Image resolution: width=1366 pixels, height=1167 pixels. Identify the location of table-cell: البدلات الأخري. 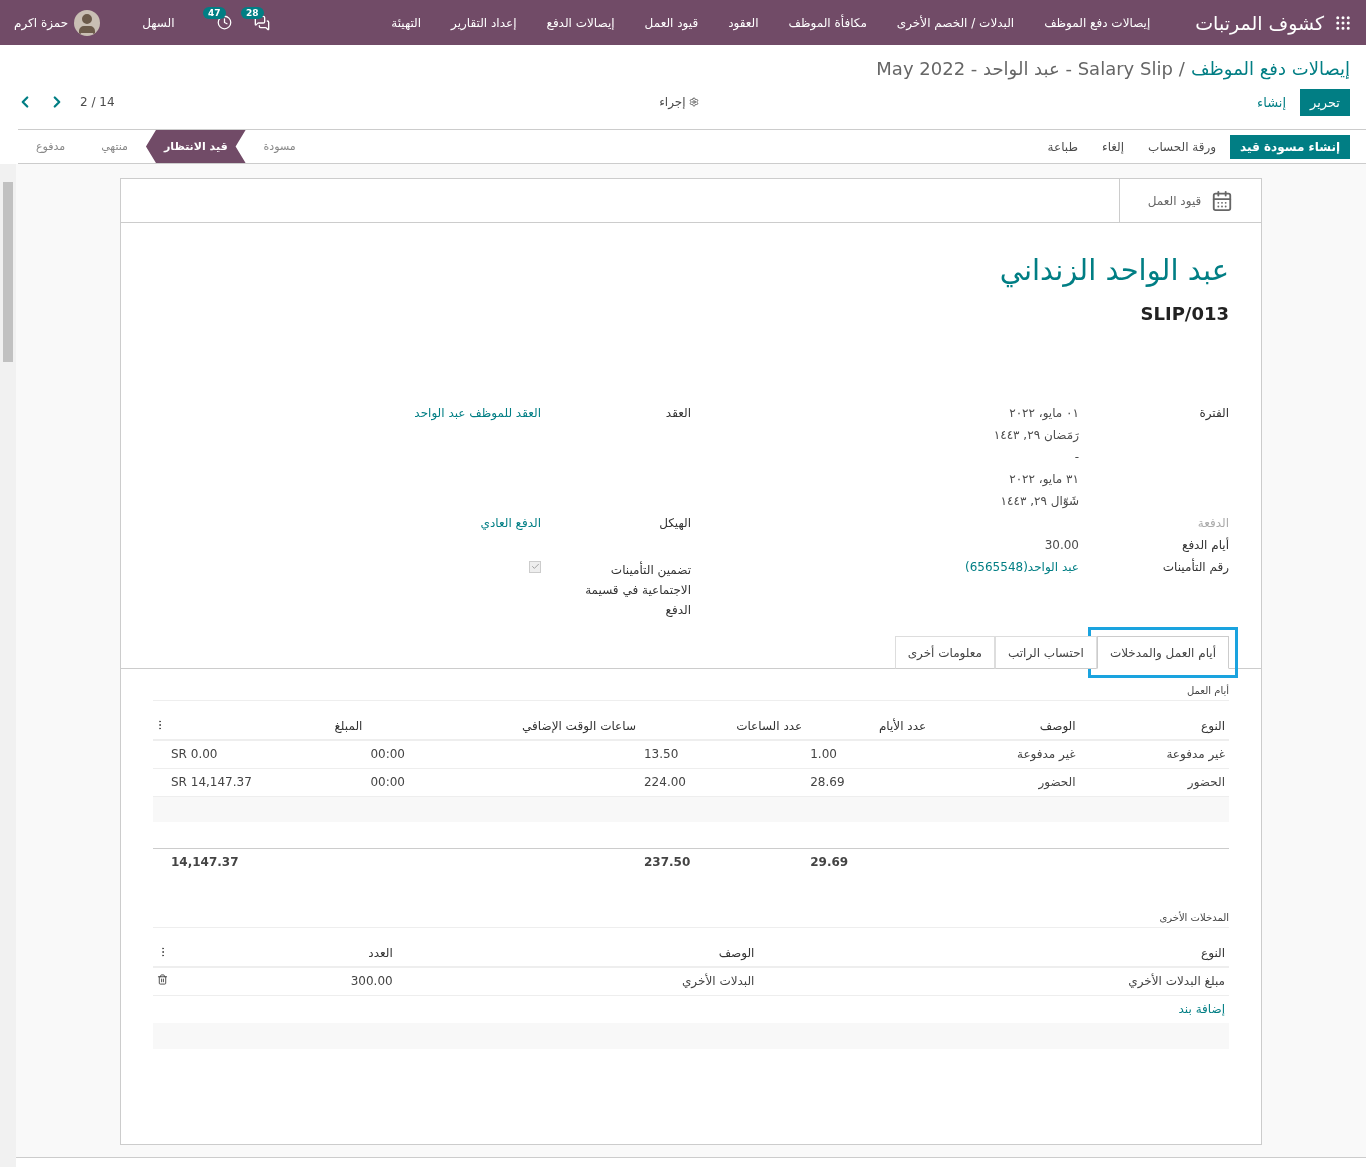
(577, 981).